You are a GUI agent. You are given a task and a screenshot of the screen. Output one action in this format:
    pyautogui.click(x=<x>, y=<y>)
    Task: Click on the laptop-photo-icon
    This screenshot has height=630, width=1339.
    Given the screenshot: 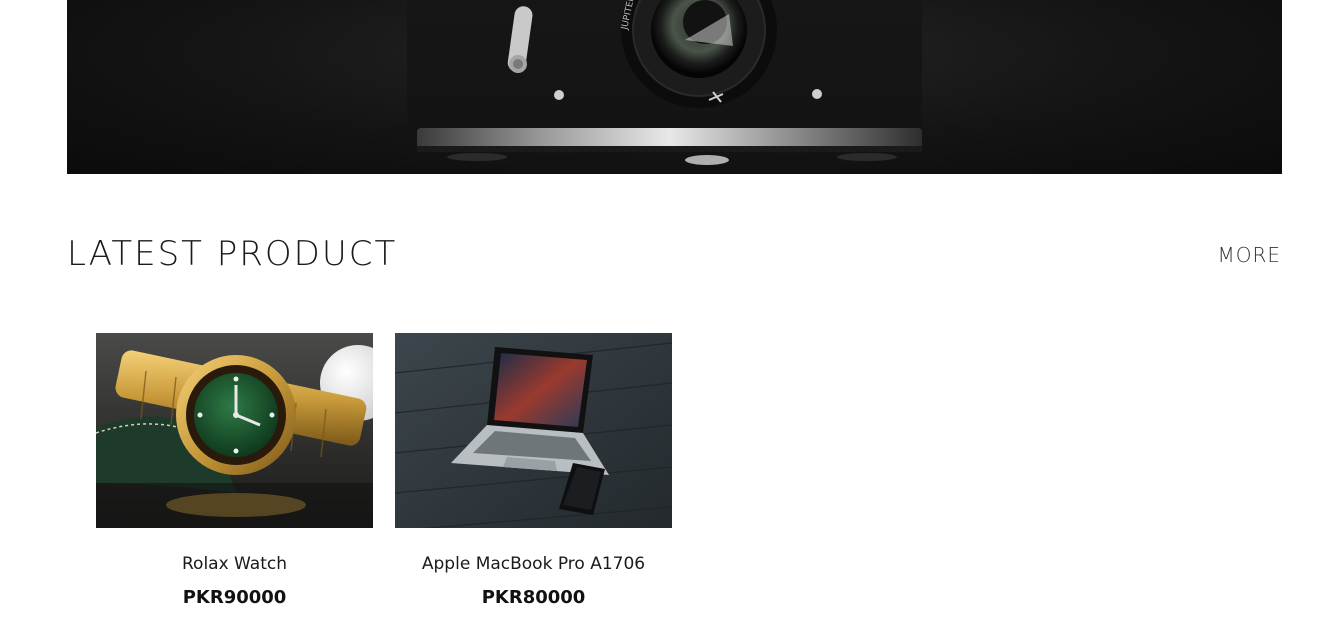 What is the action you would take?
    pyautogui.click(x=533, y=430)
    